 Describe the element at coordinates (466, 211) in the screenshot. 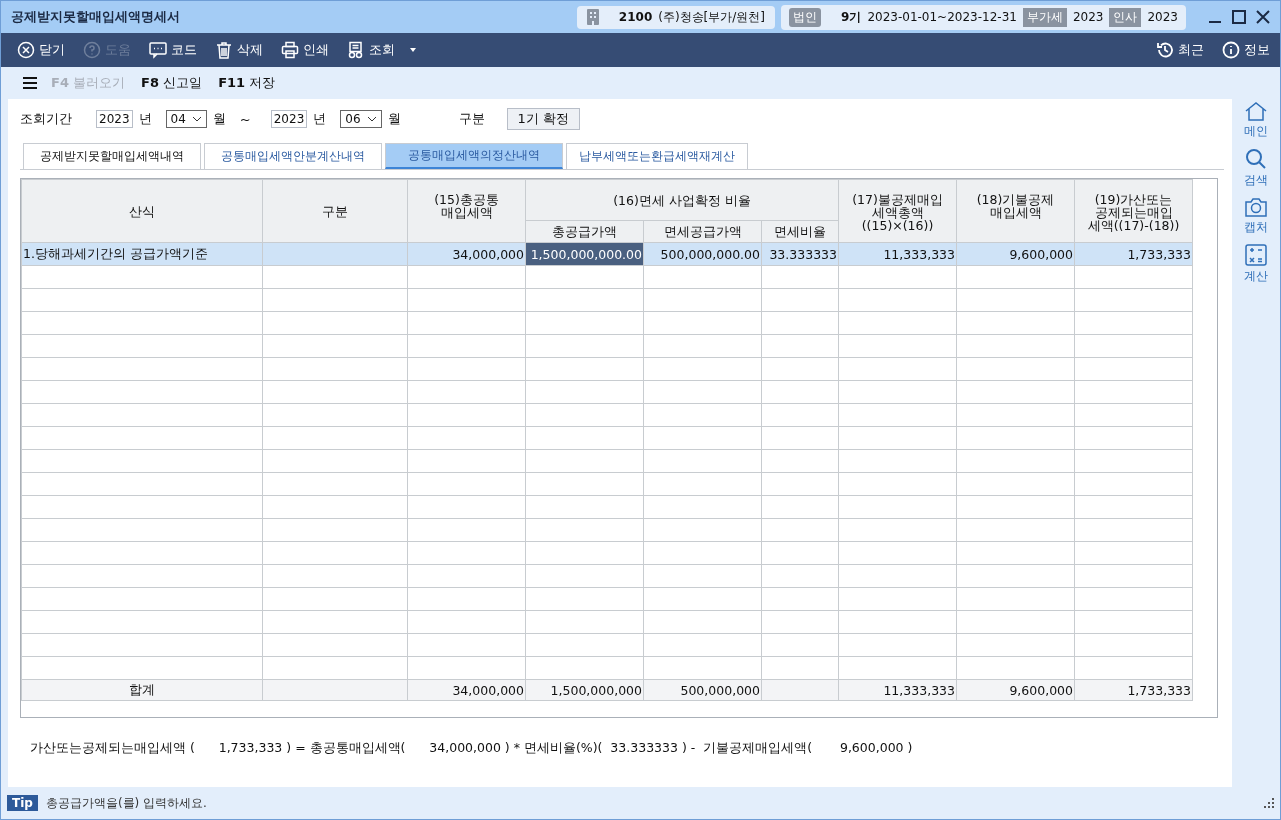

I see `column-header: (15)총공통 매입세액` at that location.